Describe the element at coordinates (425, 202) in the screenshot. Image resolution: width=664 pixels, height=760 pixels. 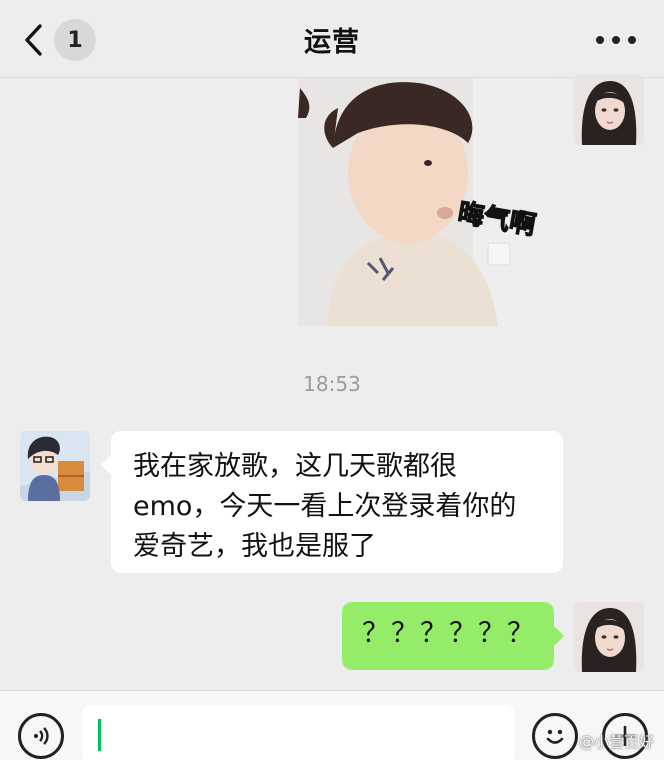
I see `sticker-image: 晦气啊` at that location.